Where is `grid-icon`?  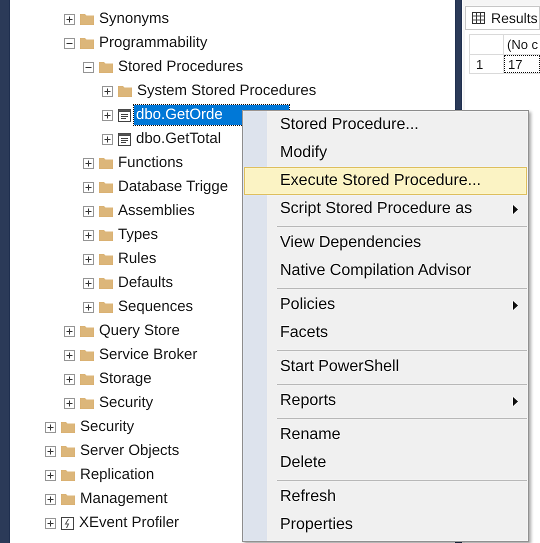 grid-icon is located at coordinates (478, 18).